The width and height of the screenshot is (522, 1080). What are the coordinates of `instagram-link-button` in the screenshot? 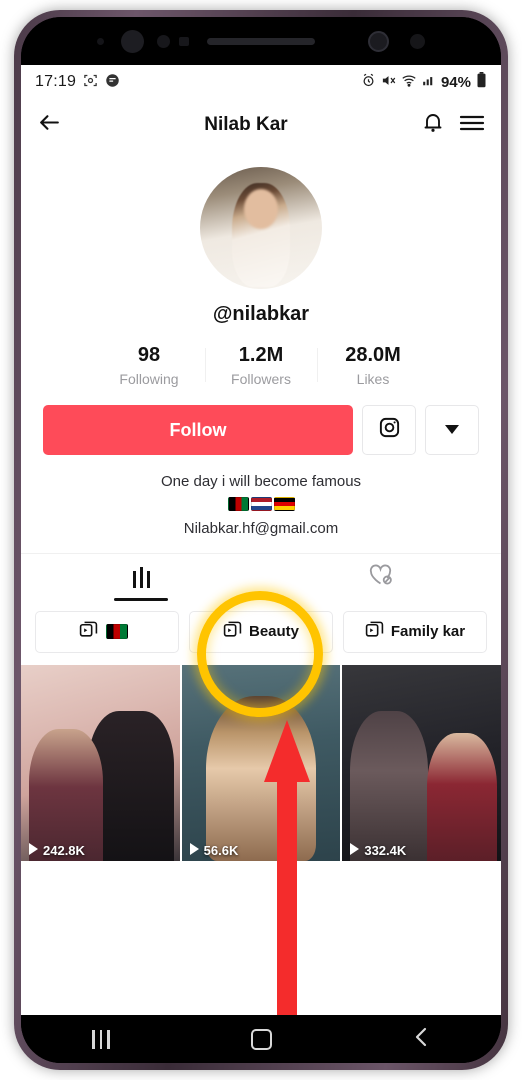 It's located at (389, 430).